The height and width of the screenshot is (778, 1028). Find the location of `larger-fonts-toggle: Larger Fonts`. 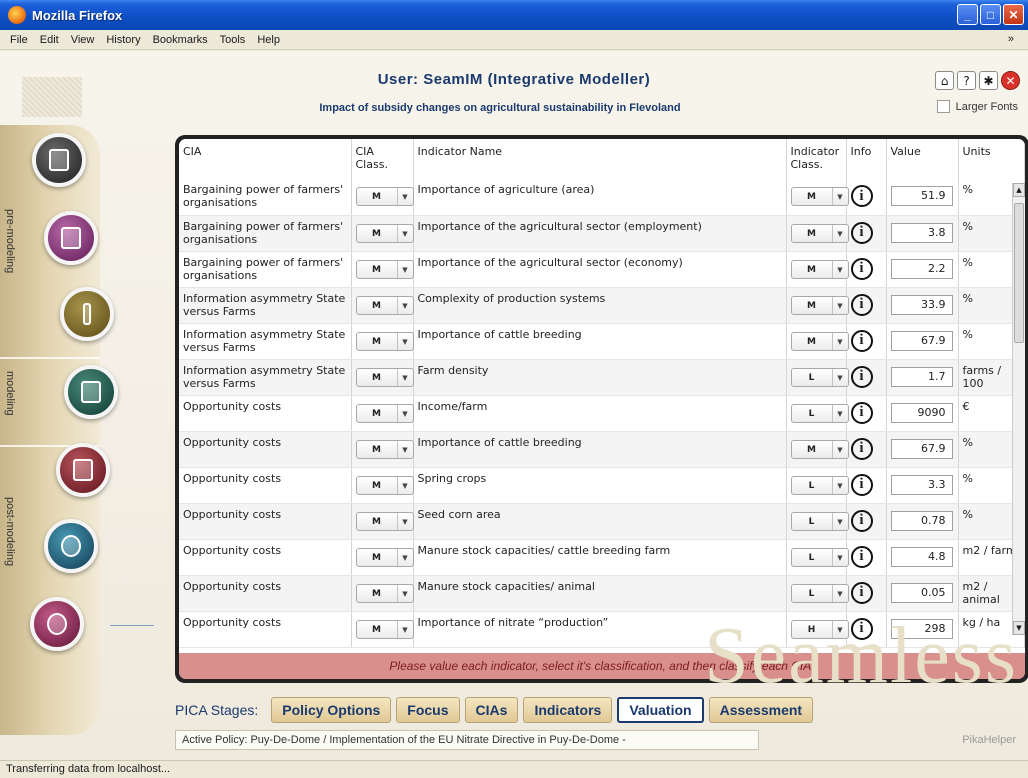

larger-fonts-toggle: Larger Fonts is located at coordinates (977, 106).